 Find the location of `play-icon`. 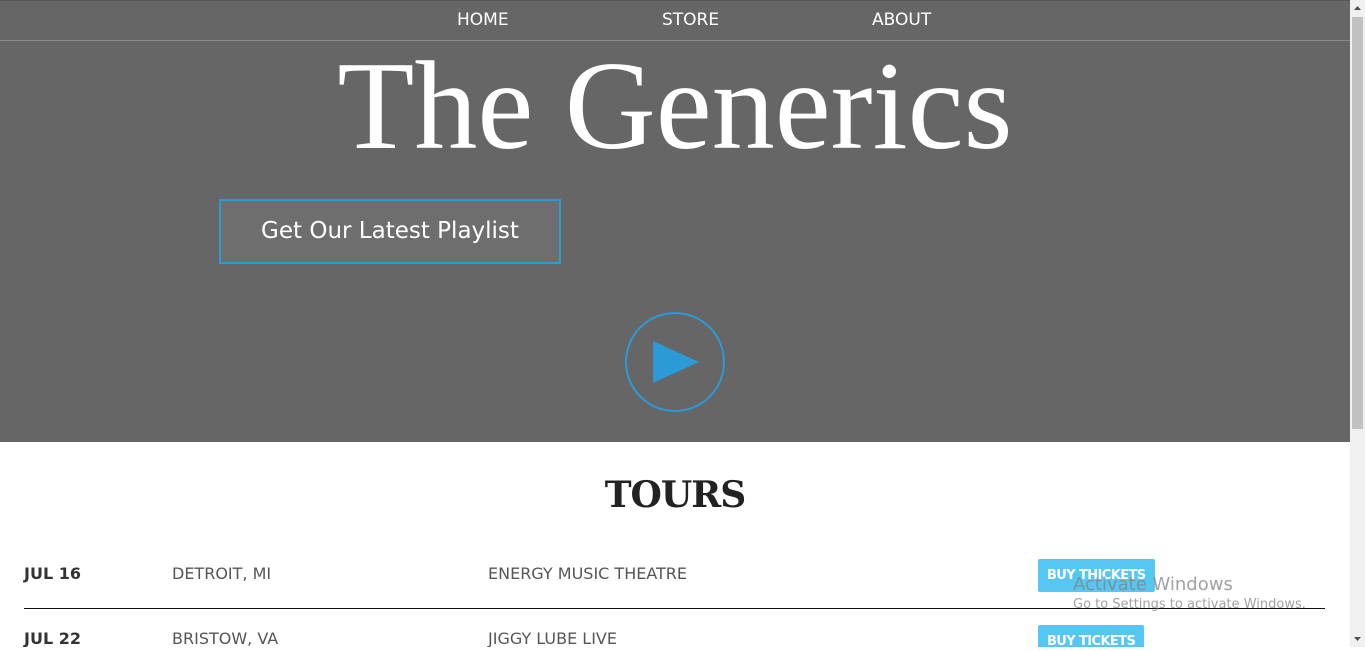

play-icon is located at coordinates (676, 362).